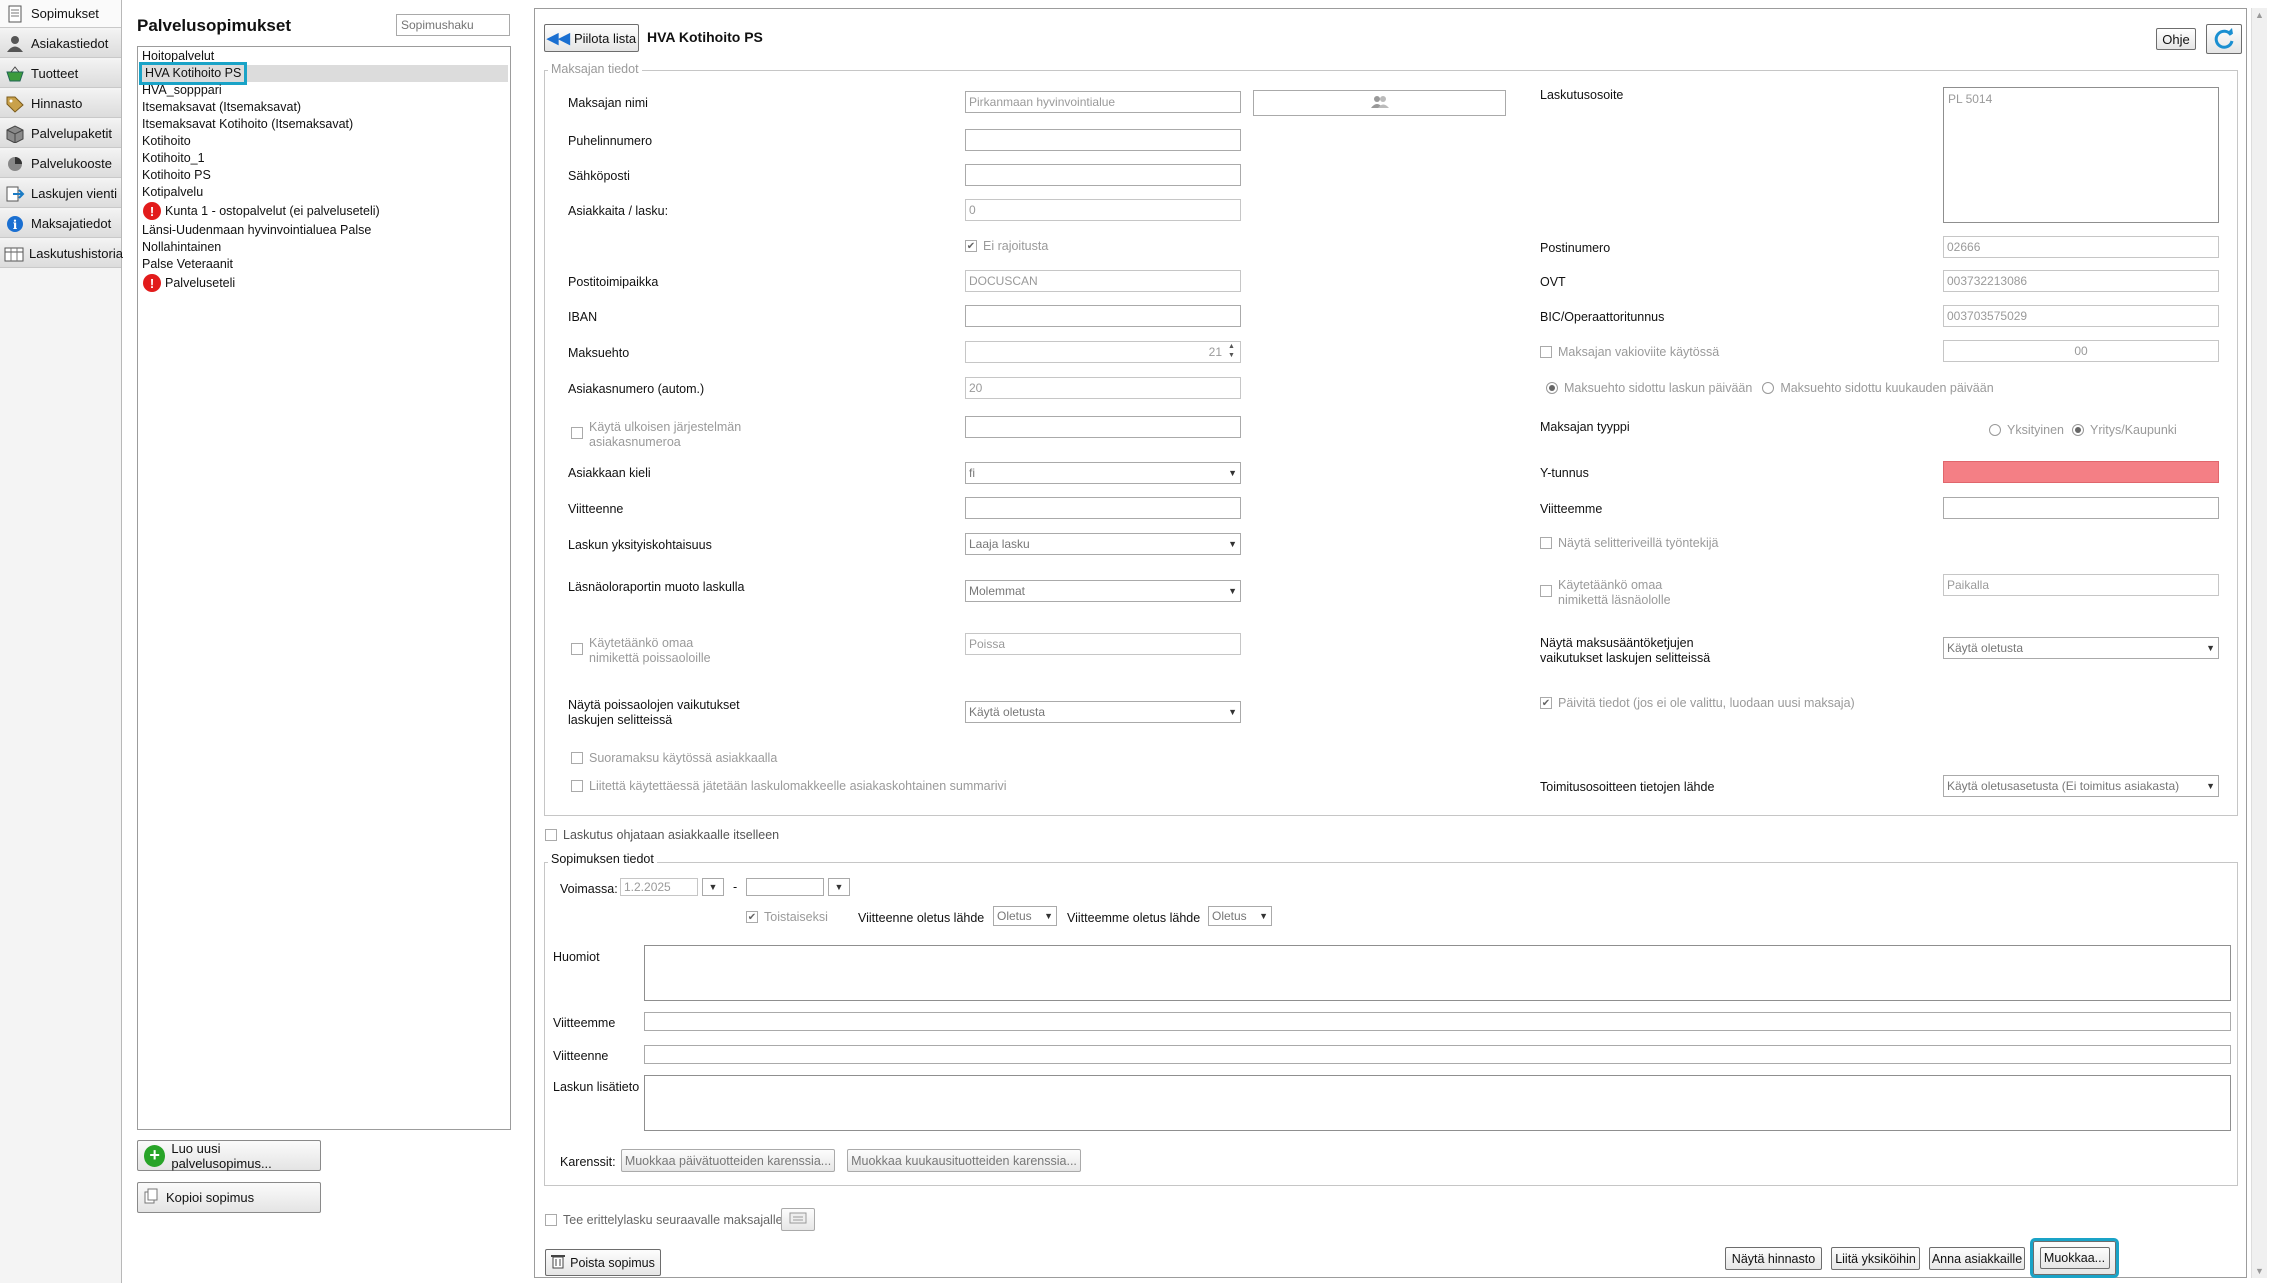 The height and width of the screenshot is (1283, 2273). I want to click on term-invoice-date-radio, so click(1552, 388).